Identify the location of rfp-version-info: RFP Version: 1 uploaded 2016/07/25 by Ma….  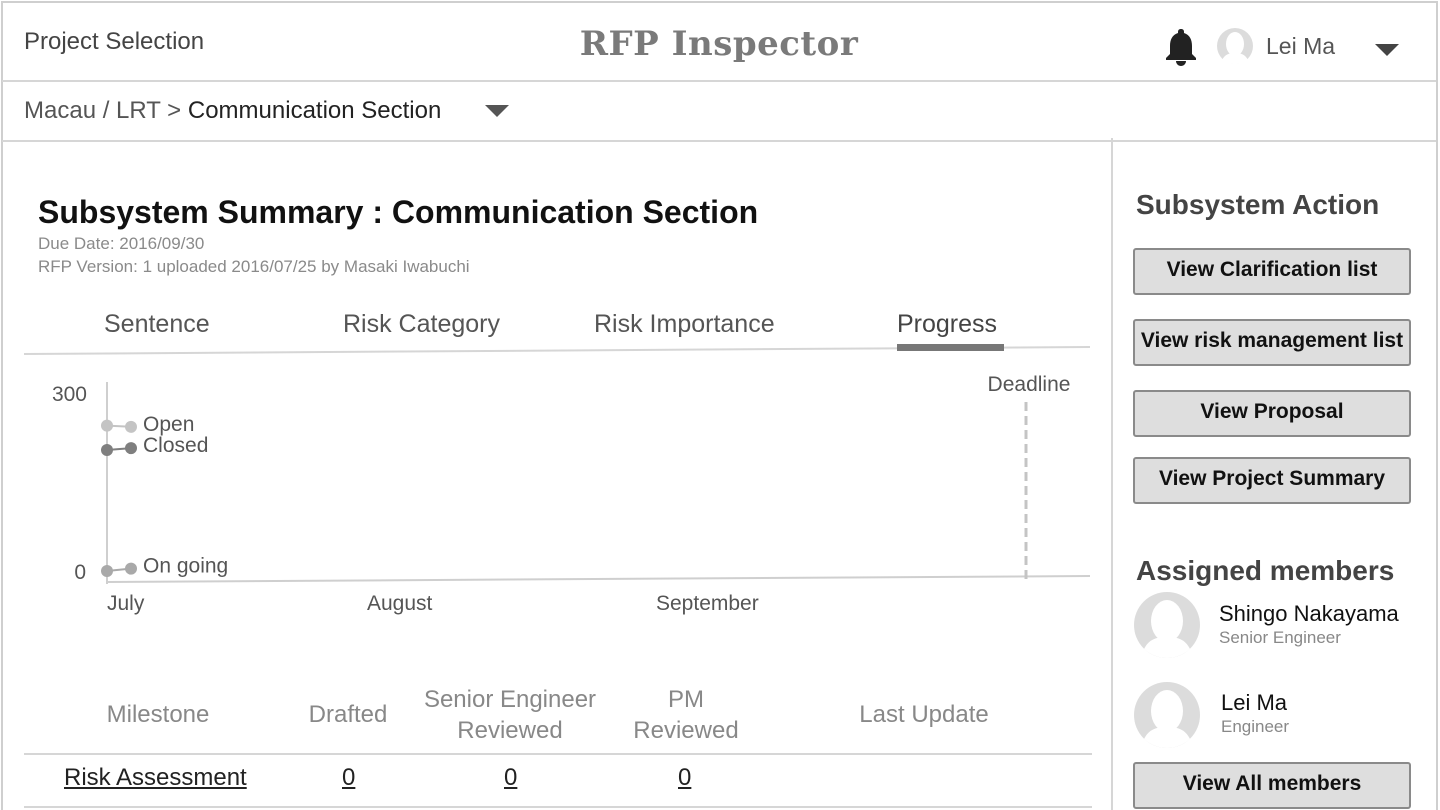
(254, 266).